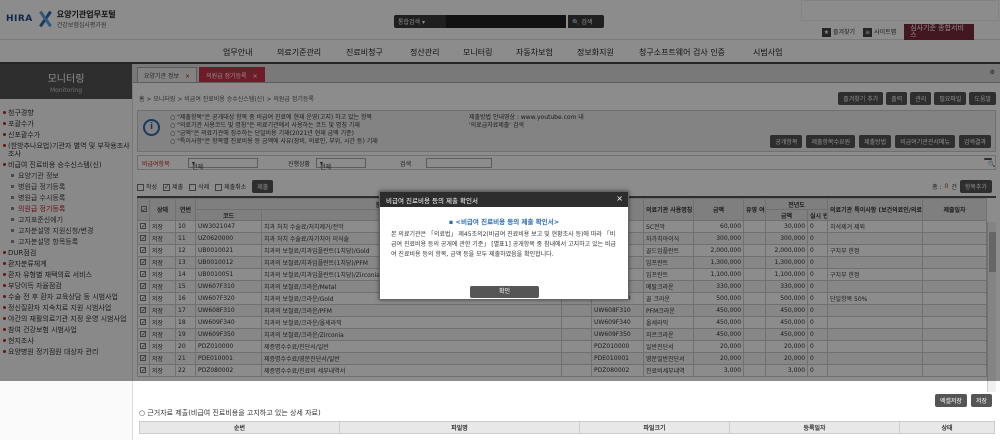 The height and width of the screenshot is (440, 1000). I want to click on modal-subtitle: ▪ <비급여 진료비용 등의 제출 확인서>, so click(504, 222).